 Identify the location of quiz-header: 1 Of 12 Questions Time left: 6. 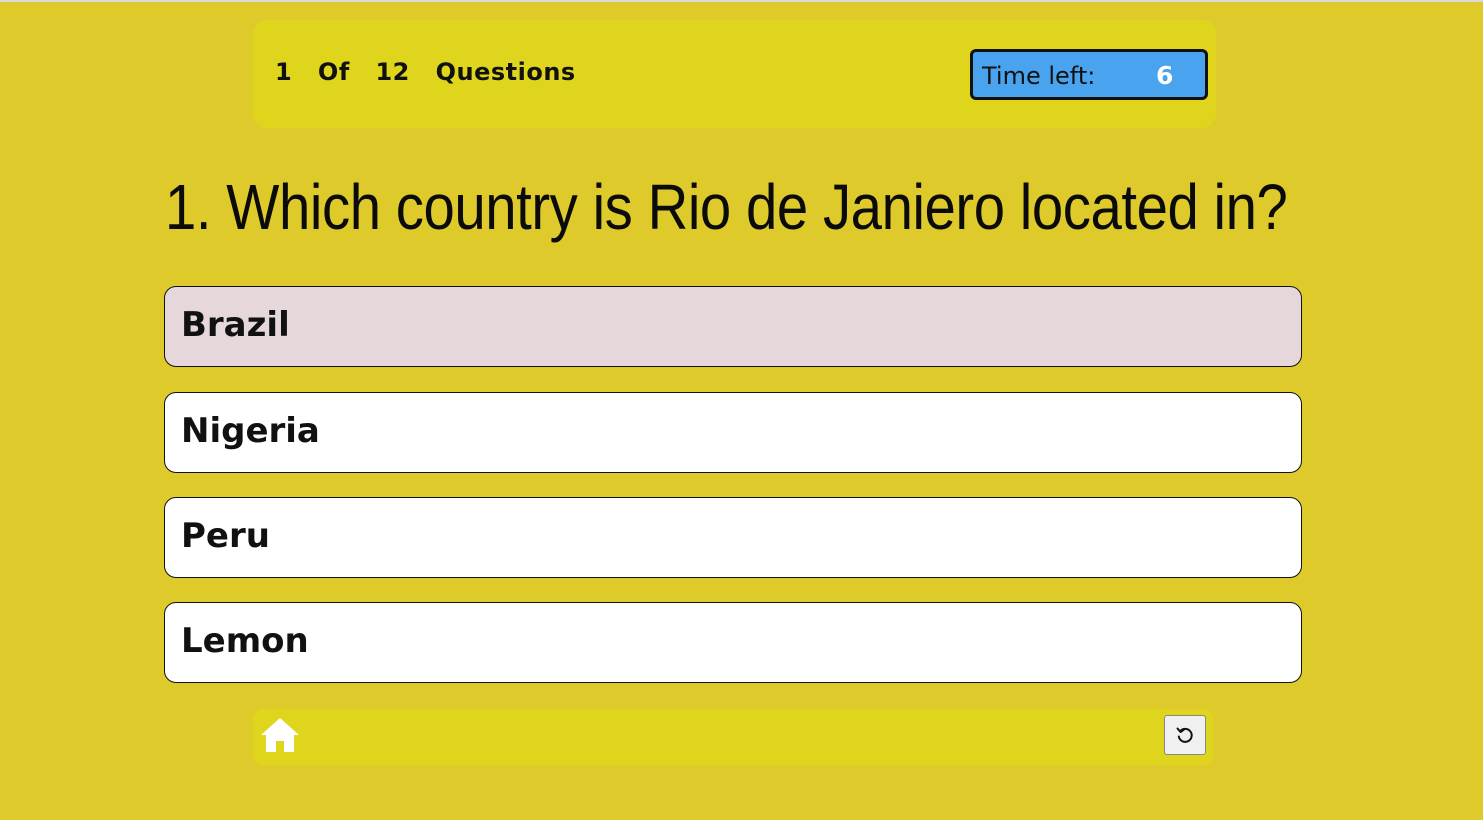
(734, 74).